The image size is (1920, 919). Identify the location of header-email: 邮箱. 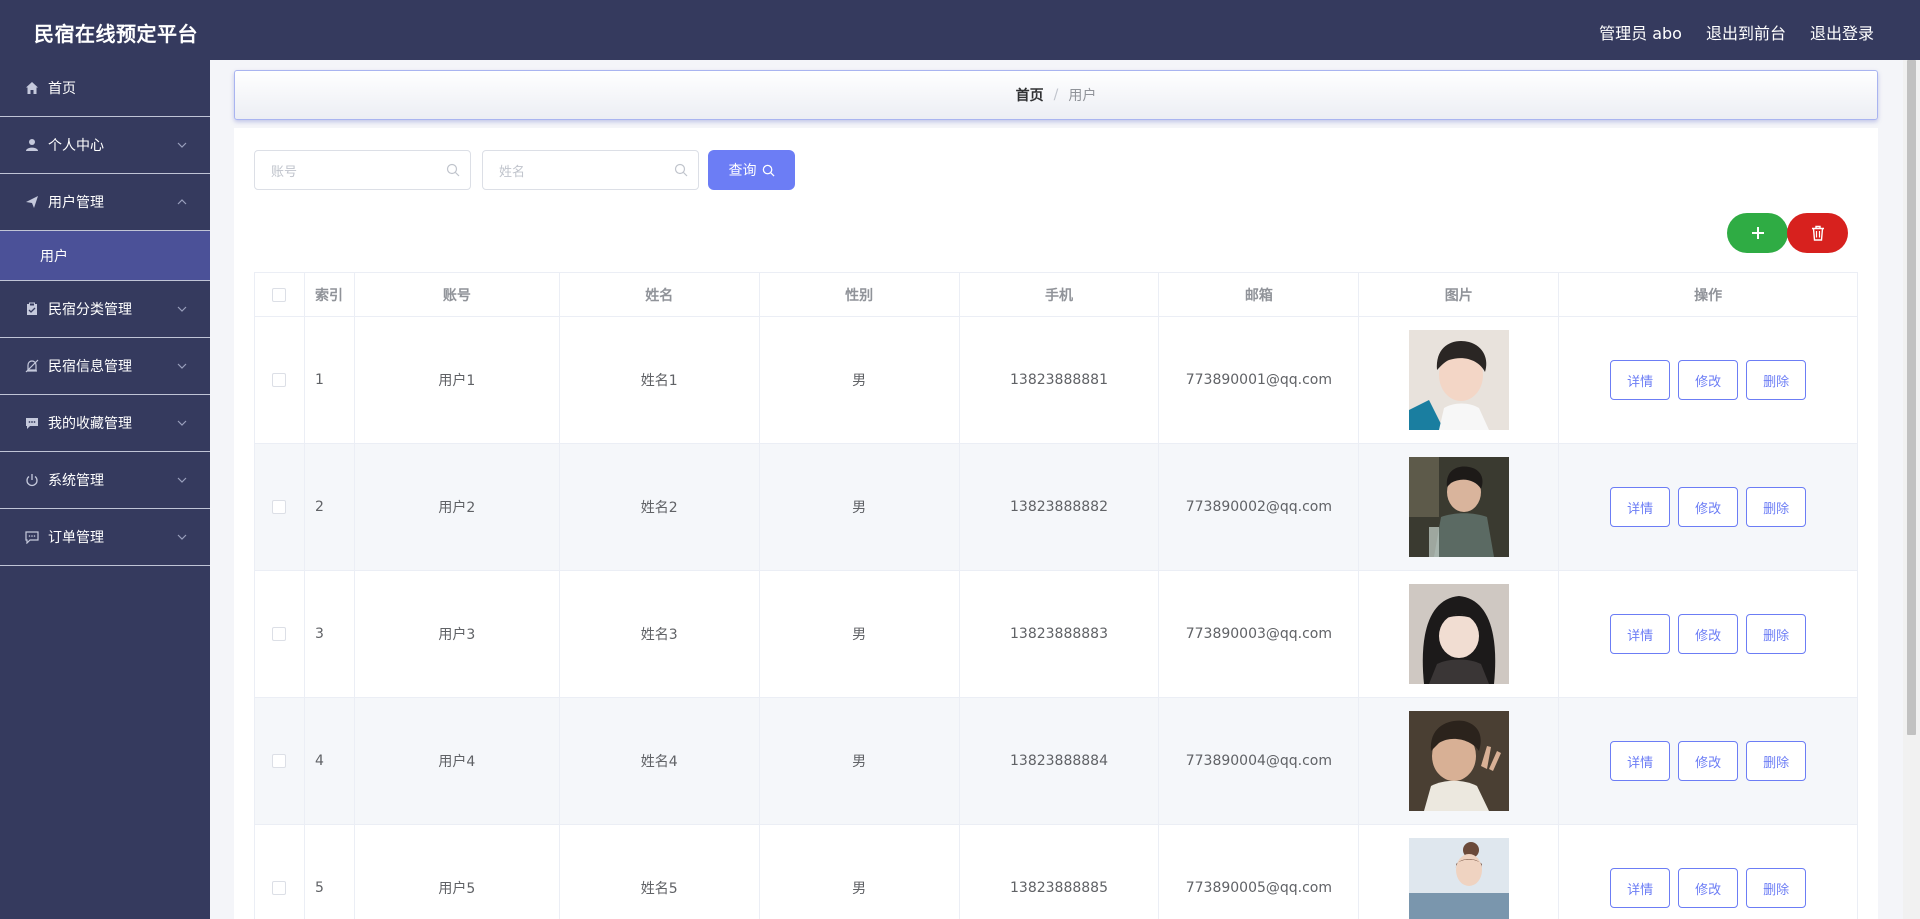
(1259, 295).